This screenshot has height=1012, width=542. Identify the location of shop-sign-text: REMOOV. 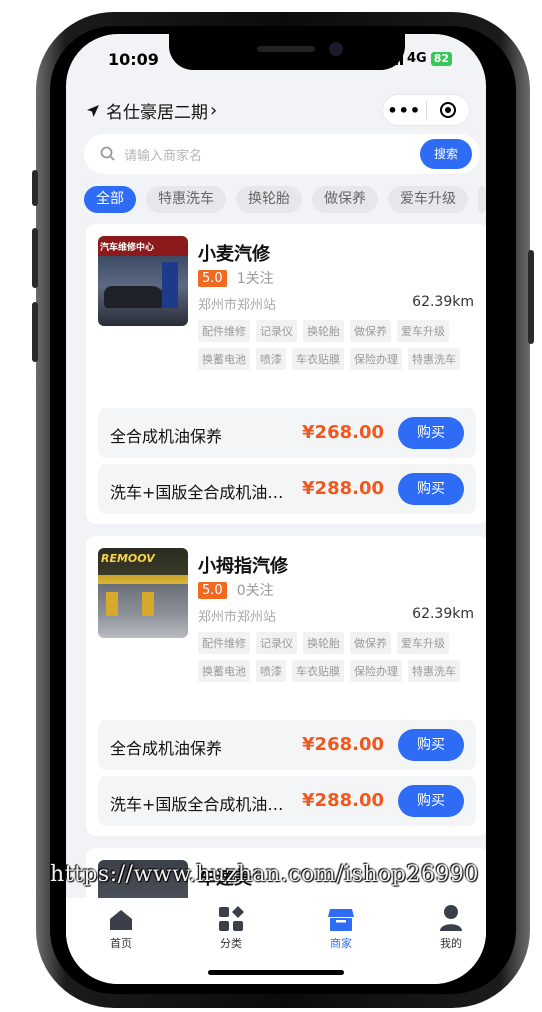
(128, 558).